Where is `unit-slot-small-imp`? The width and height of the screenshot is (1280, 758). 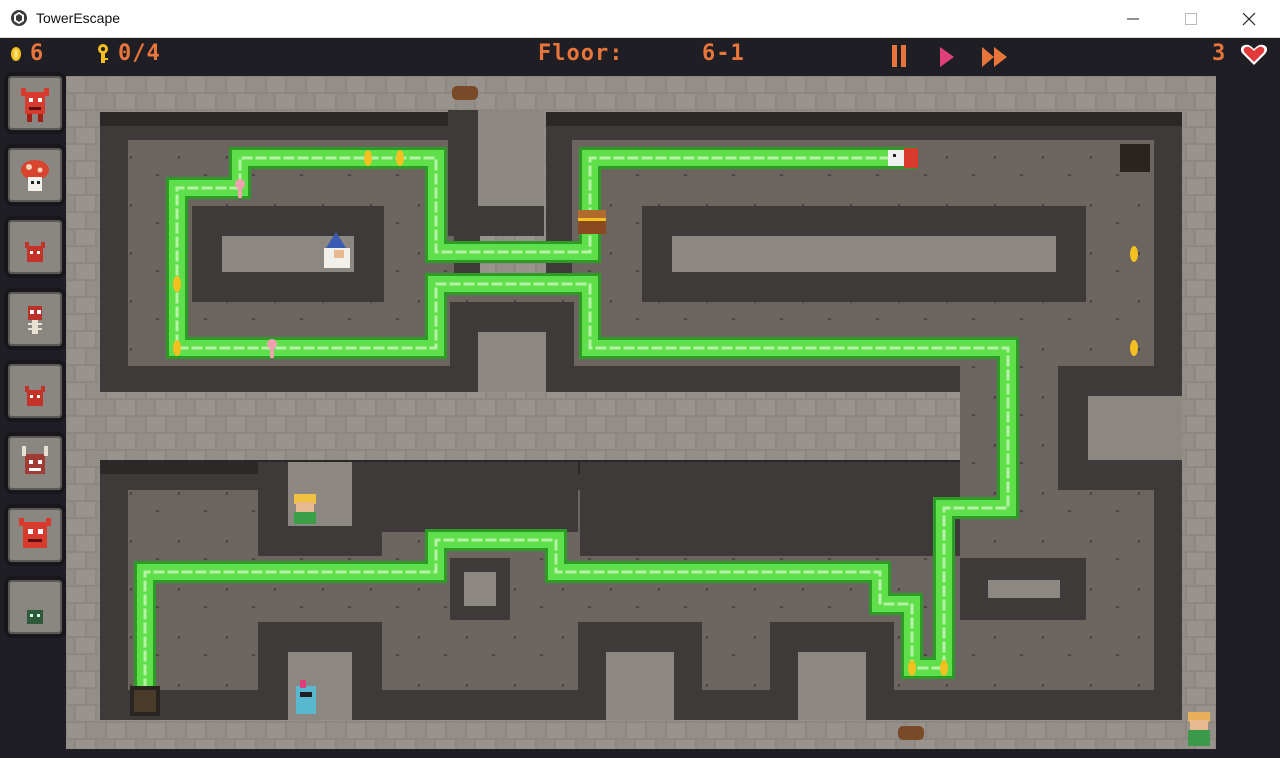 unit-slot-small-imp is located at coordinates (35, 247).